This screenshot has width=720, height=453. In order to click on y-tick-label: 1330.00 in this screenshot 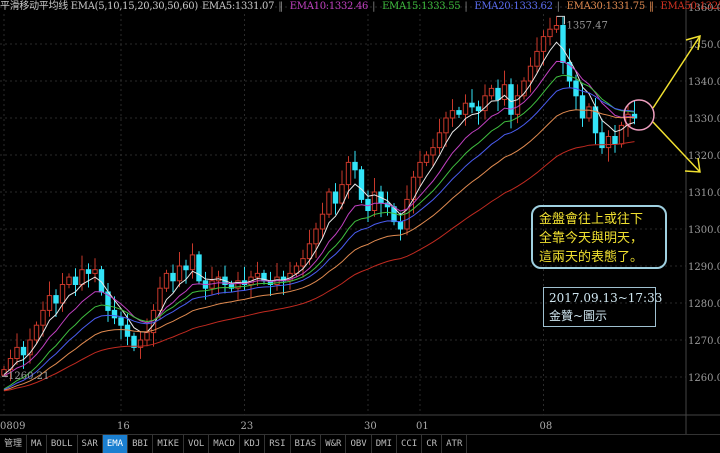, I will do `click(704, 119)`.